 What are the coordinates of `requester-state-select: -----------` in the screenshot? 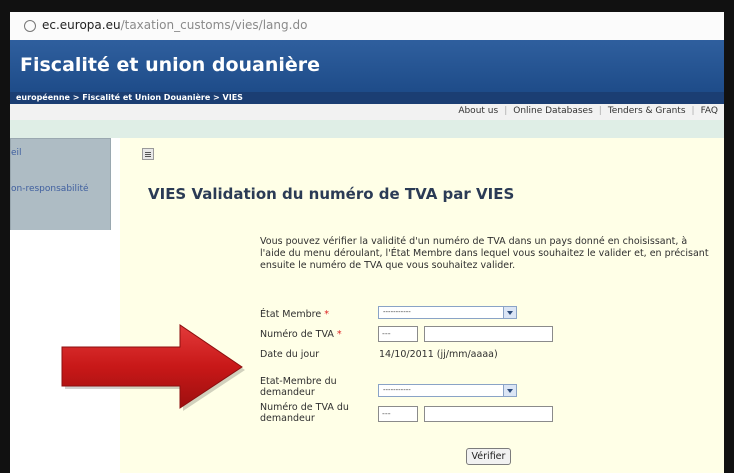 It's located at (447, 390).